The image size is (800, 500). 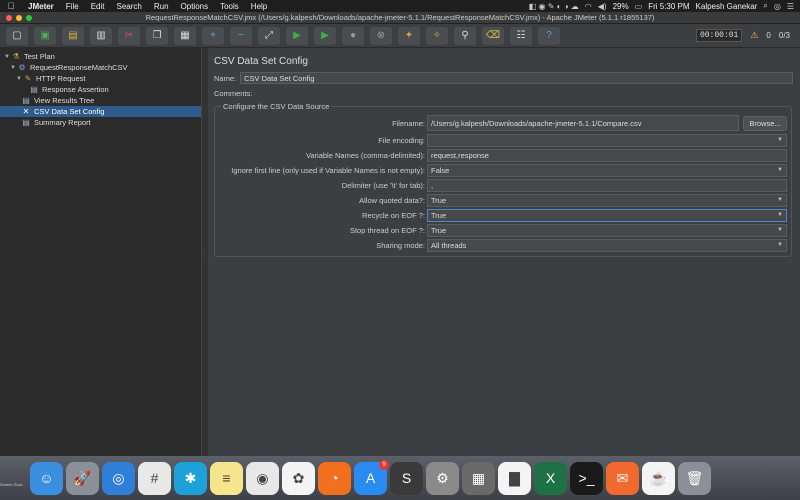 What do you see at coordinates (514, 478) in the screenshot?
I see `activity-monitor-icon: ▇` at bounding box center [514, 478].